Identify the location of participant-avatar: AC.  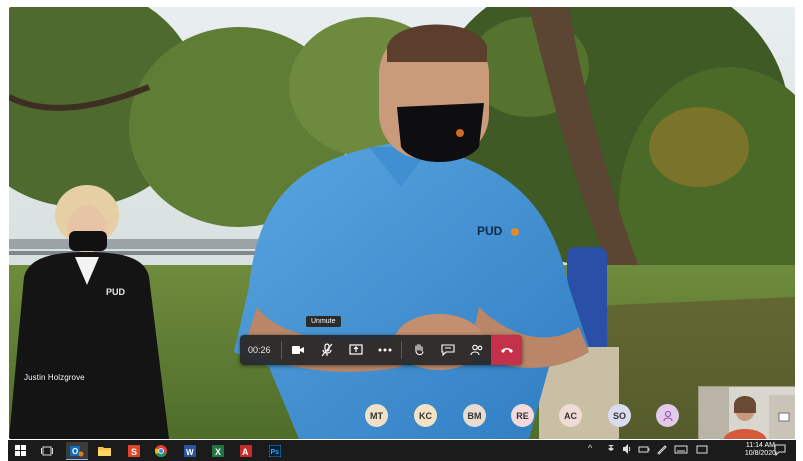
(570, 415).